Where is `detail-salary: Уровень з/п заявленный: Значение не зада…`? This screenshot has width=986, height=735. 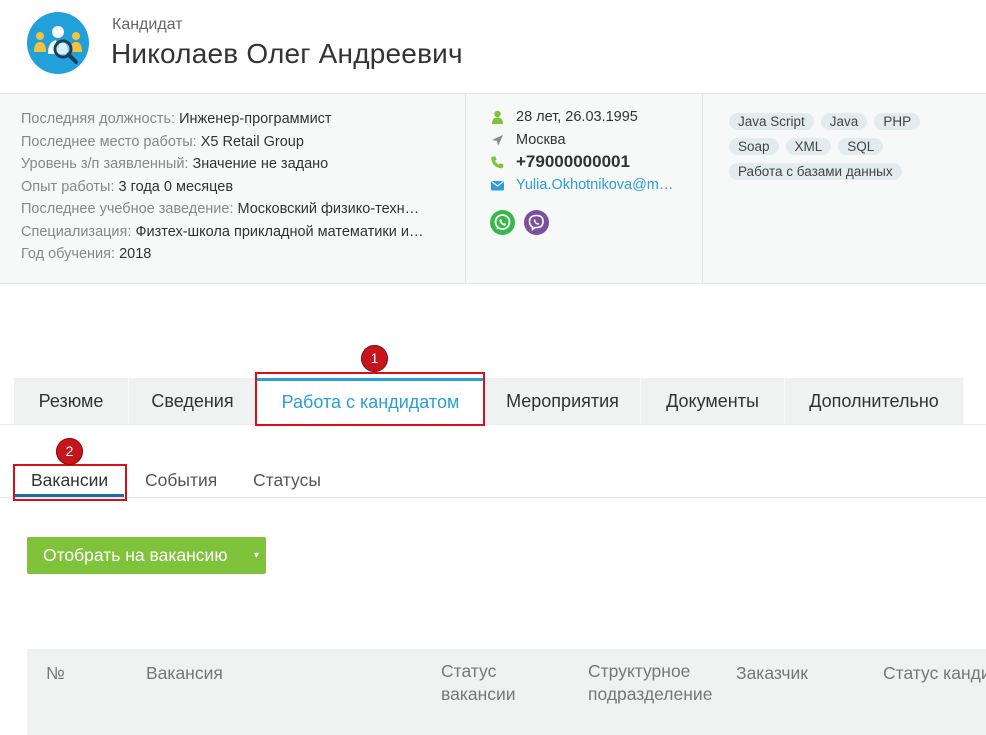
detail-salary: Уровень з/п заявленный: Значение не зада… is located at coordinates (233, 164).